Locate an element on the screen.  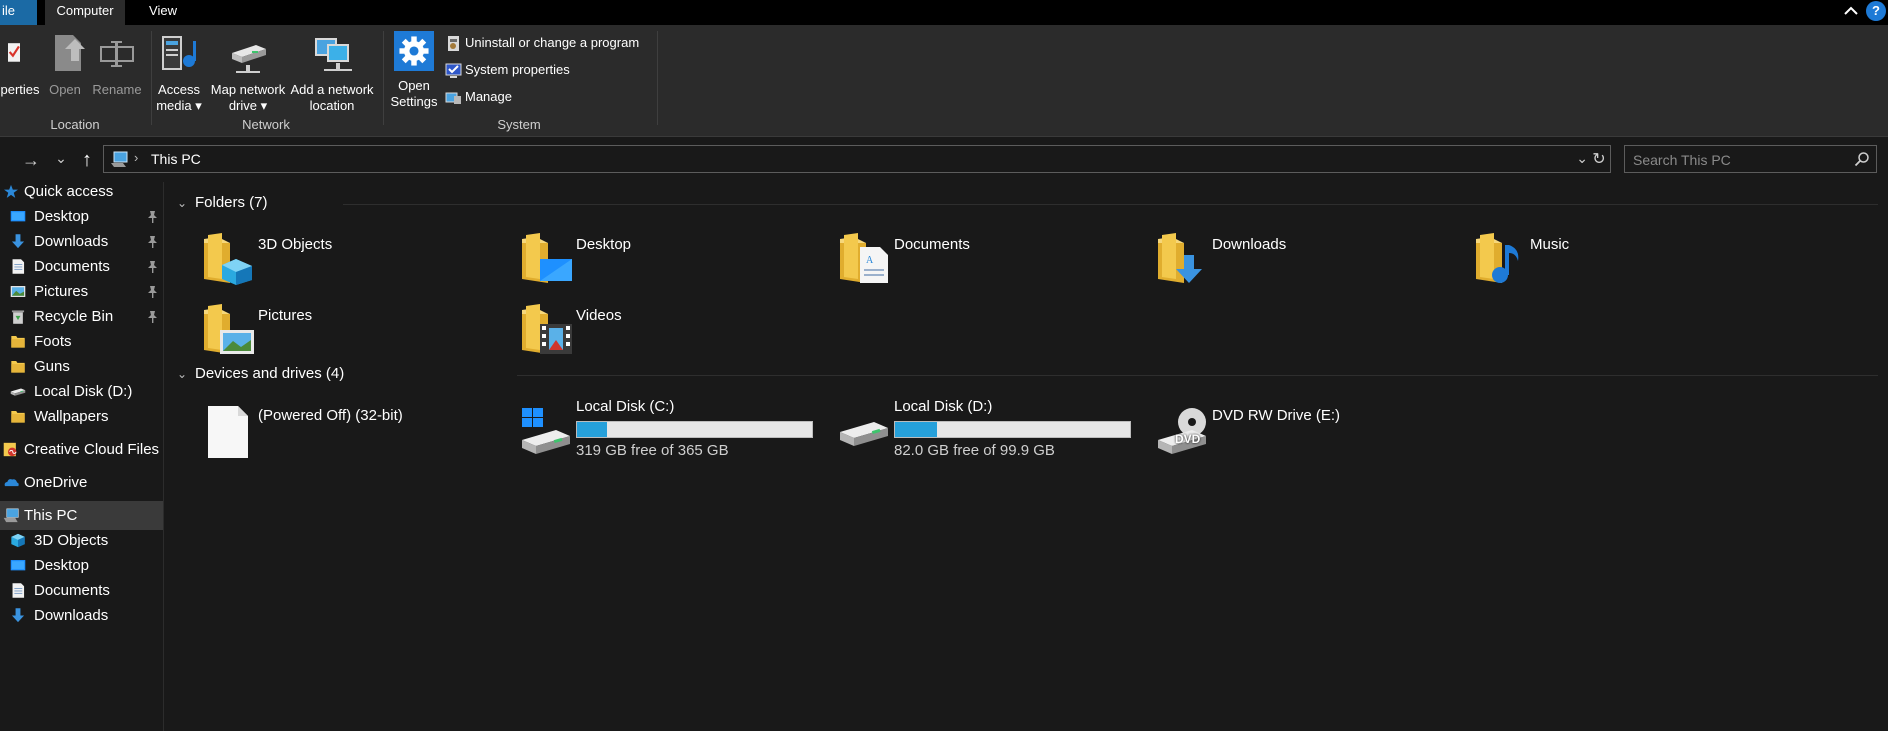
forward-arrow-icon: → is located at coordinates (31, 160).